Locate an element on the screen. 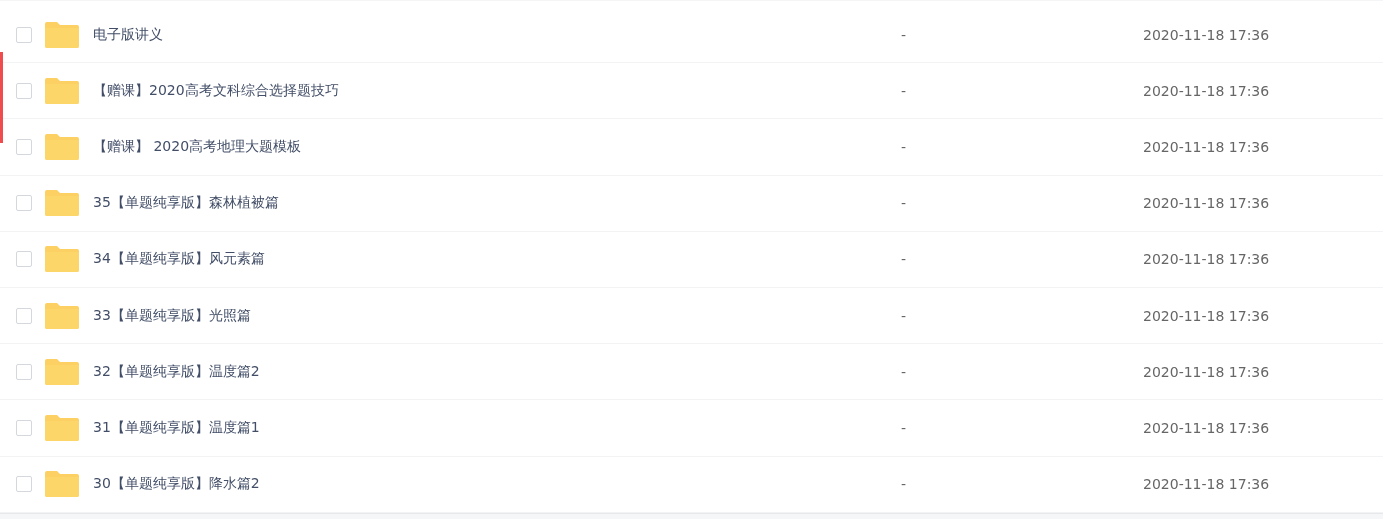  file-name: 32【单题纯享版】温度篇2 is located at coordinates (497, 371).